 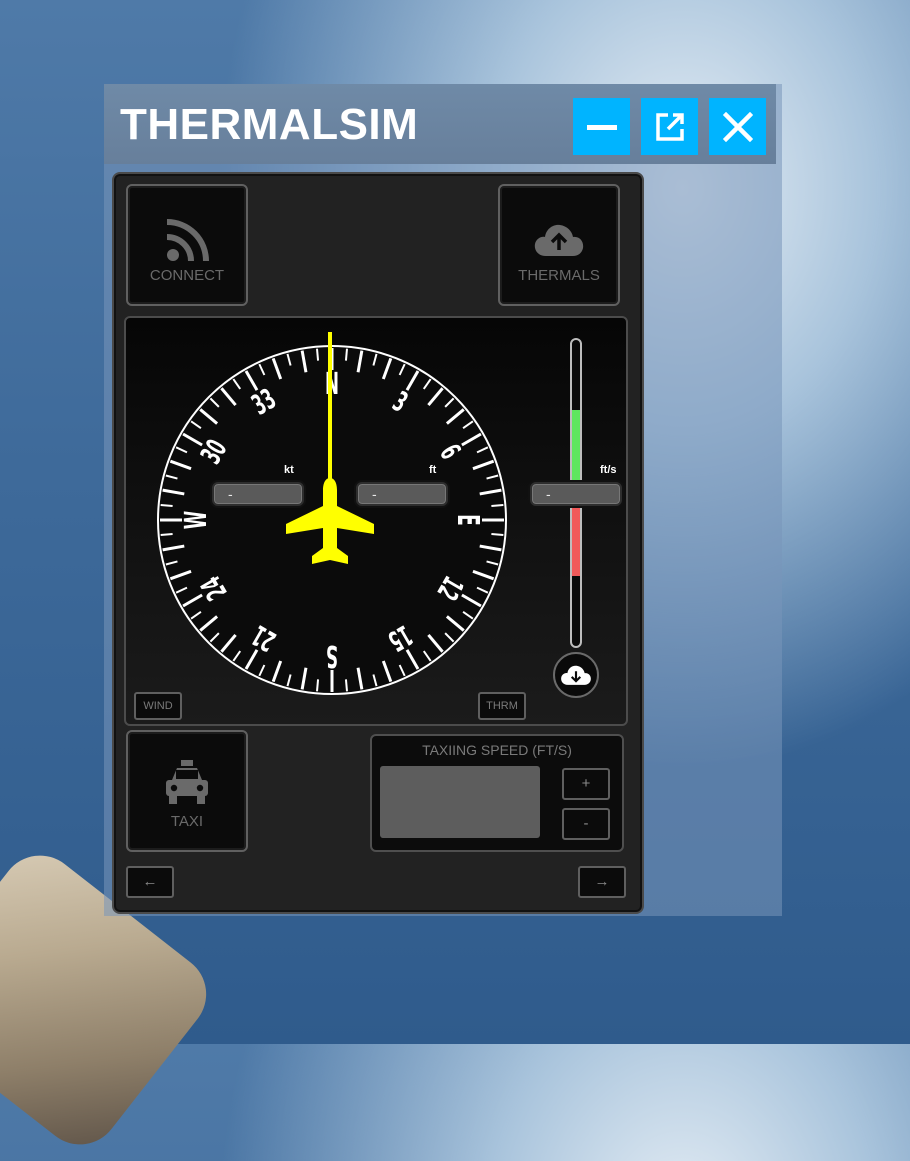 What do you see at coordinates (289, 470) in the screenshot?
I see `wind-unit: kt` at bounding box center [289, 470].